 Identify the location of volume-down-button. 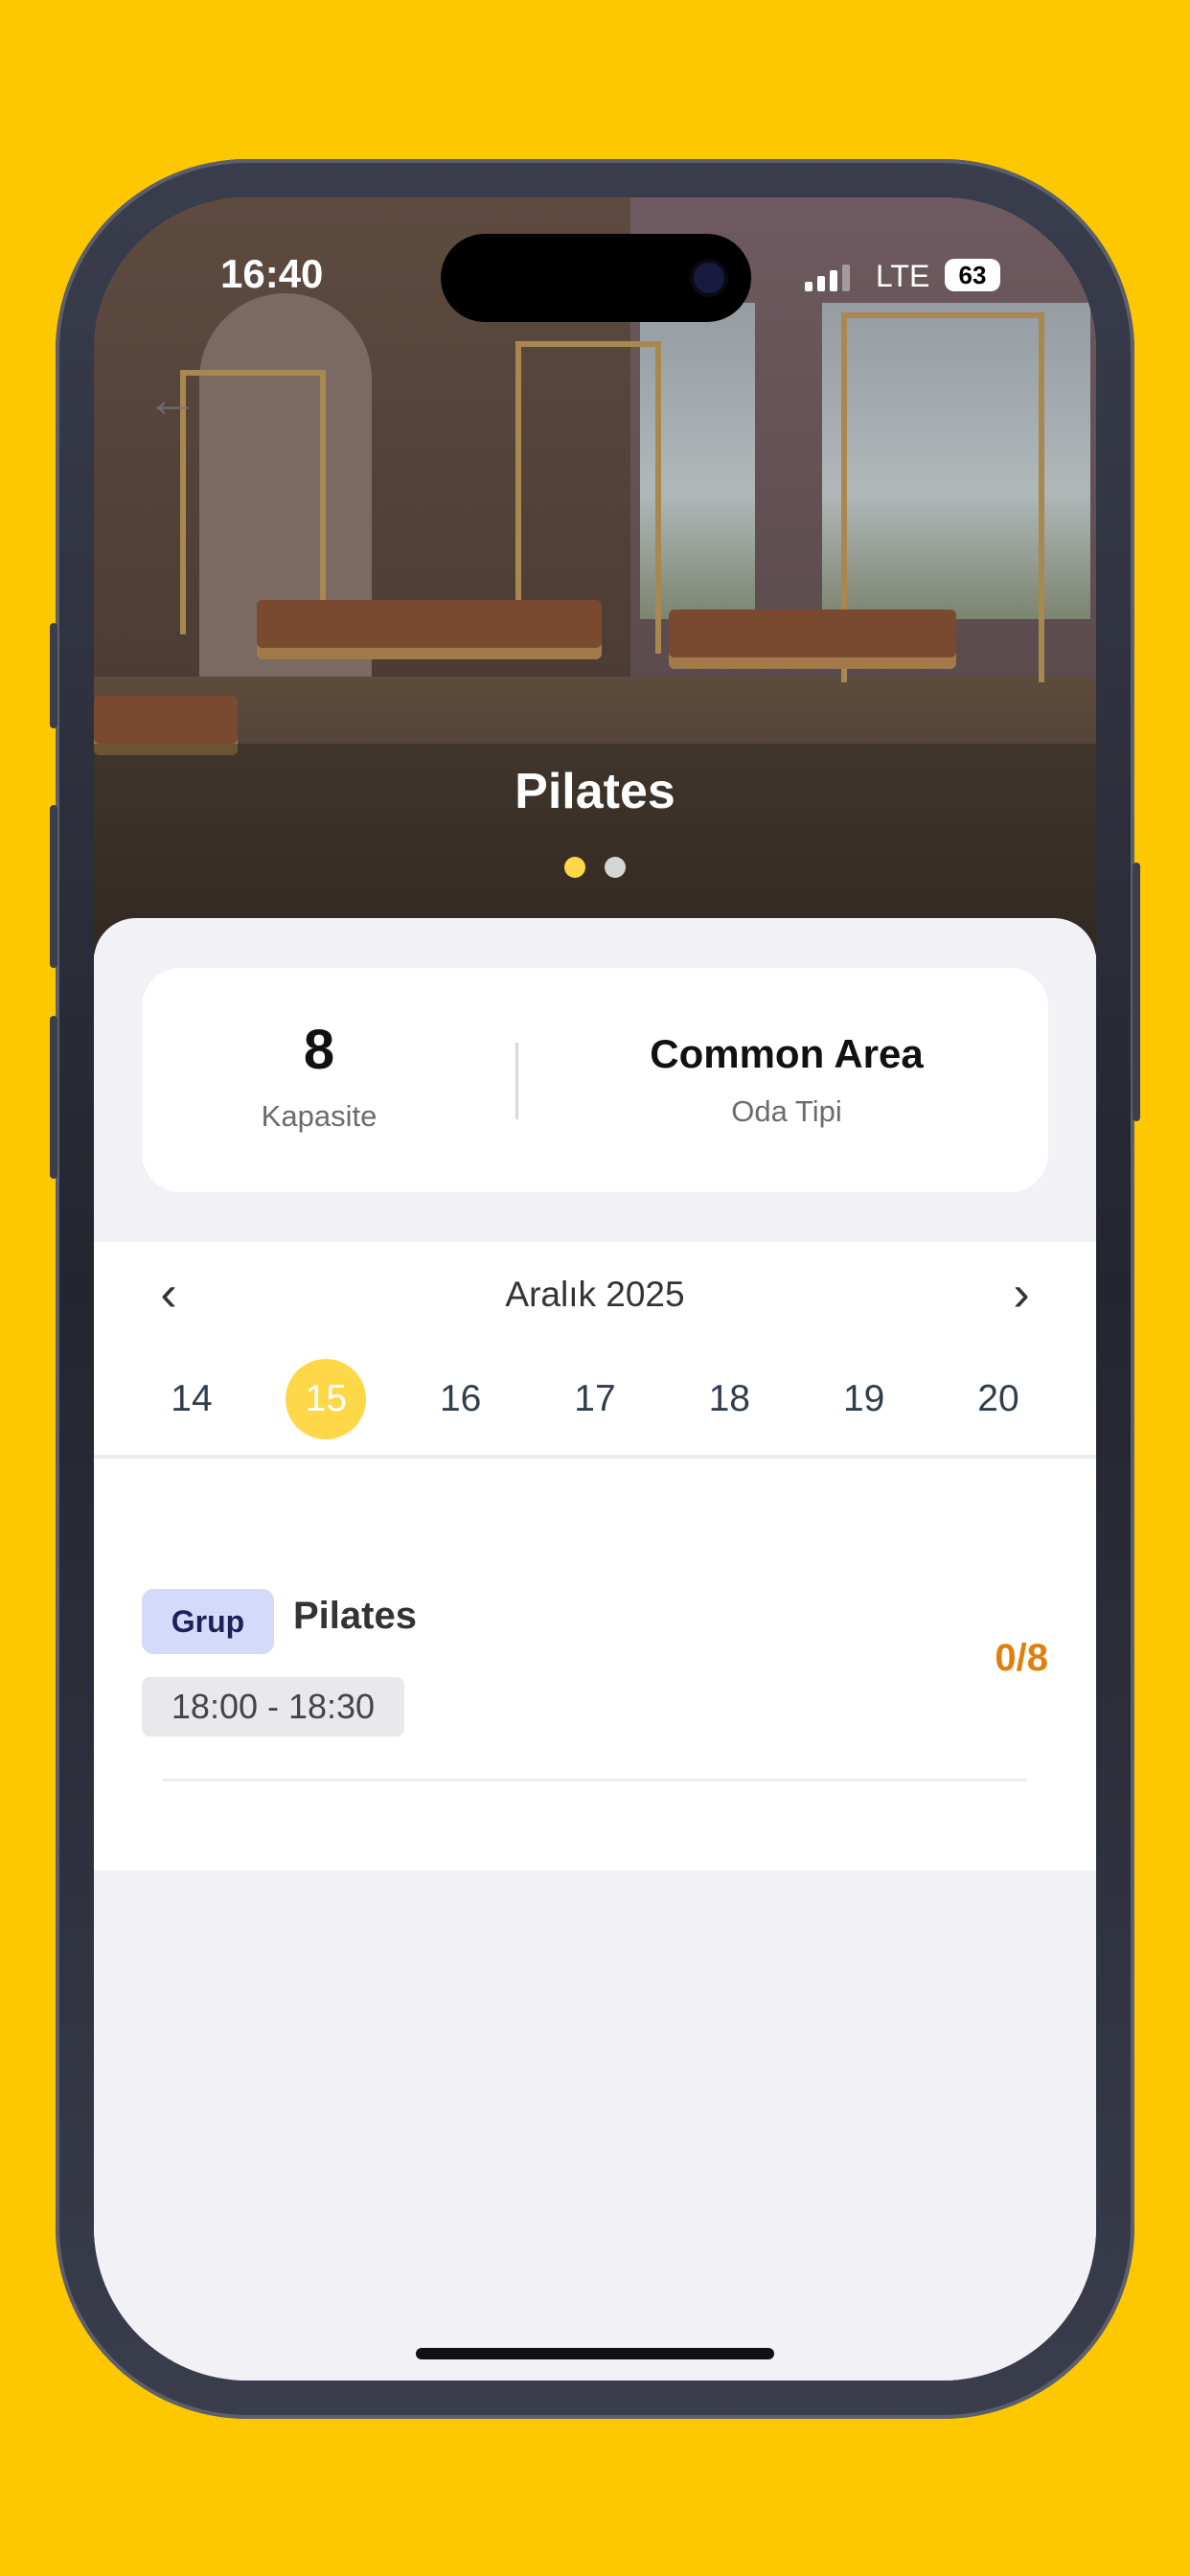
(54, 1097).